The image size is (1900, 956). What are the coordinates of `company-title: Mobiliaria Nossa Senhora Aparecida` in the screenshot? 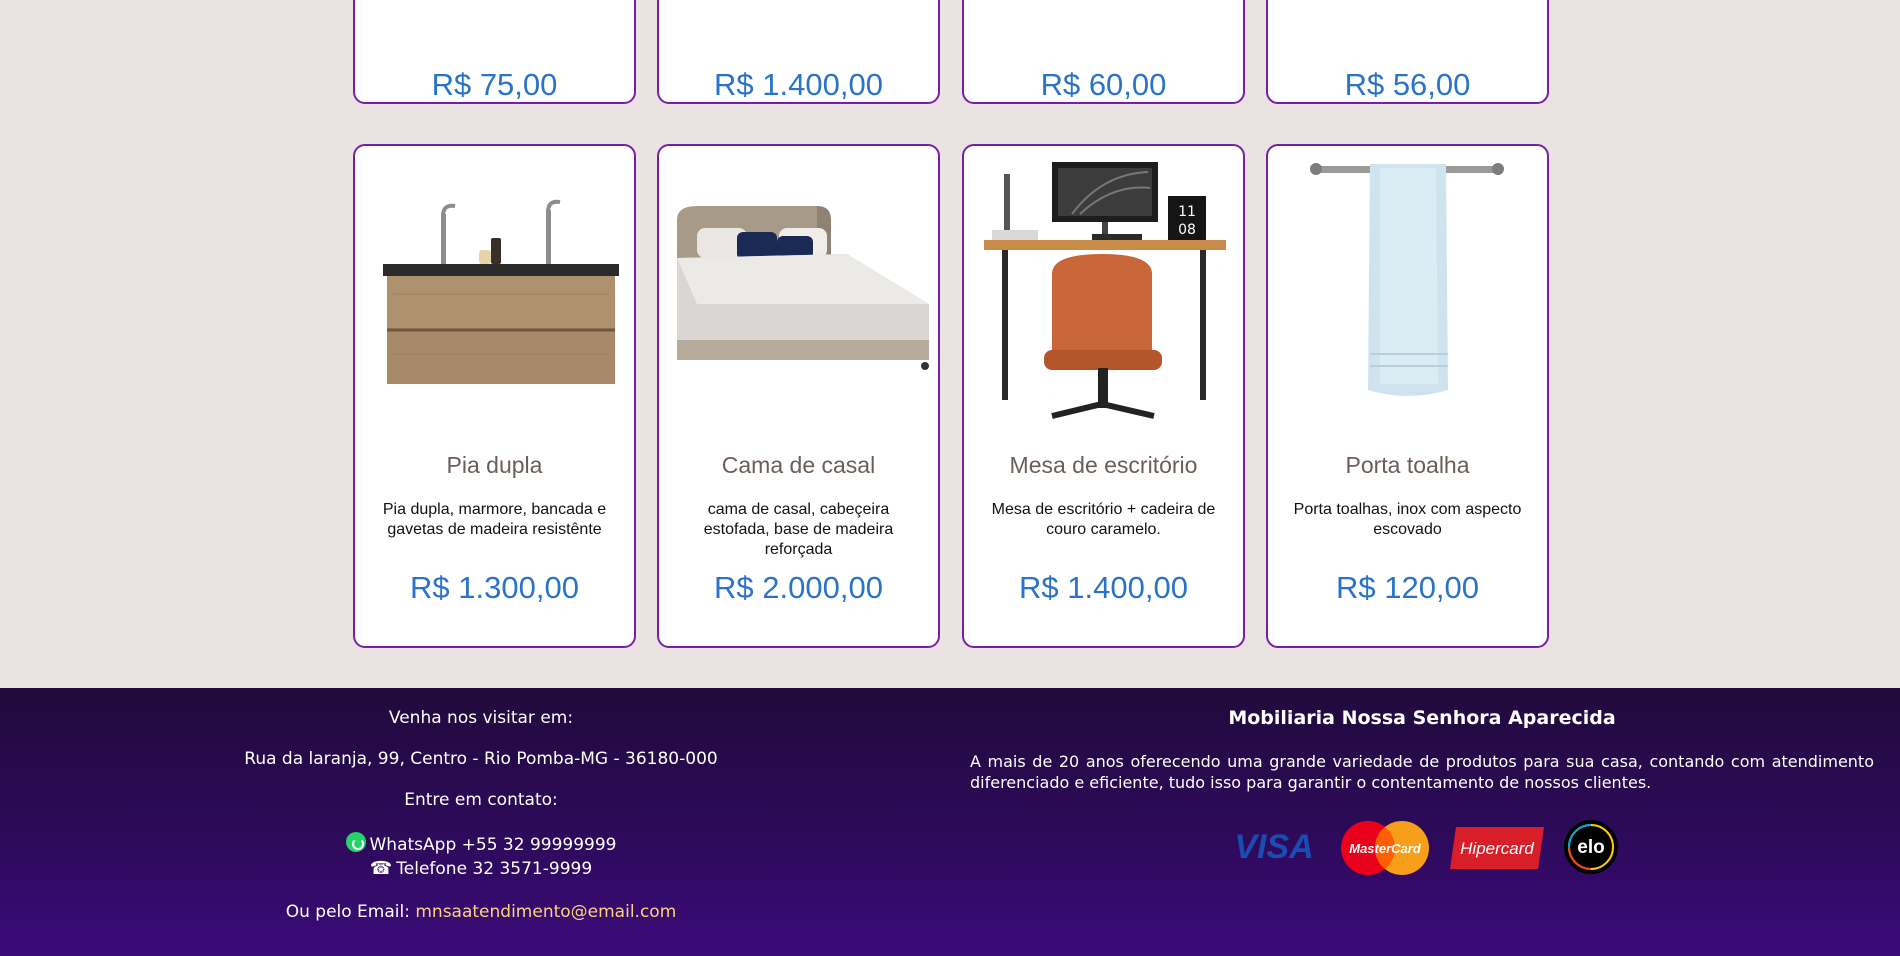 It's located at (1422, 718).